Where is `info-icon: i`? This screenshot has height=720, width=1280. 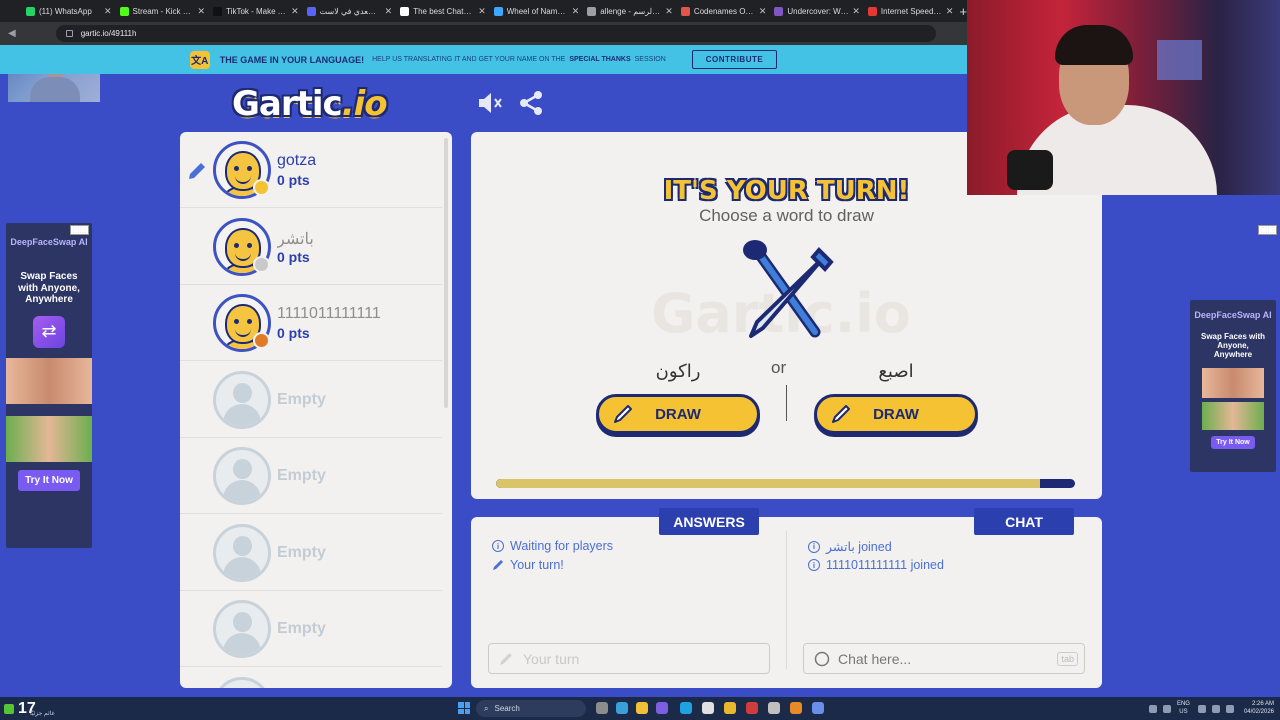
info-icon: i is located at coordinates (814, 546).